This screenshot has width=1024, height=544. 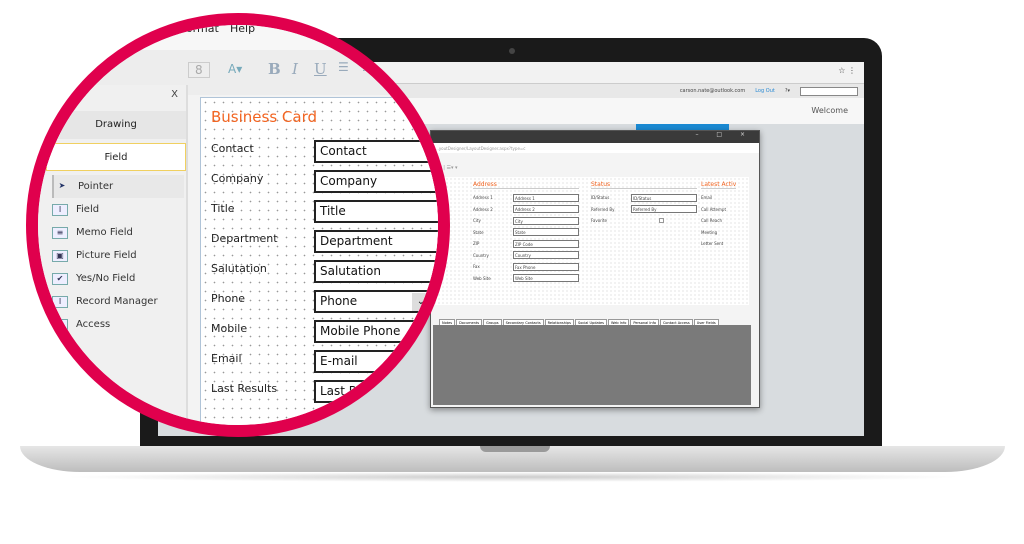 I want to click on tab-field: Field, so click(x=116, y=157).